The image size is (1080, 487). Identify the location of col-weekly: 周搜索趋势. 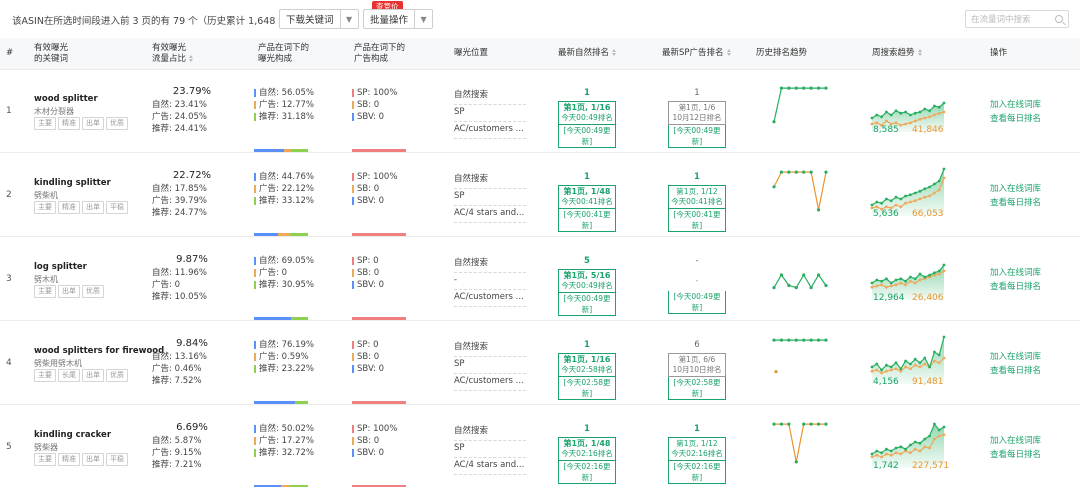
(897, 53).